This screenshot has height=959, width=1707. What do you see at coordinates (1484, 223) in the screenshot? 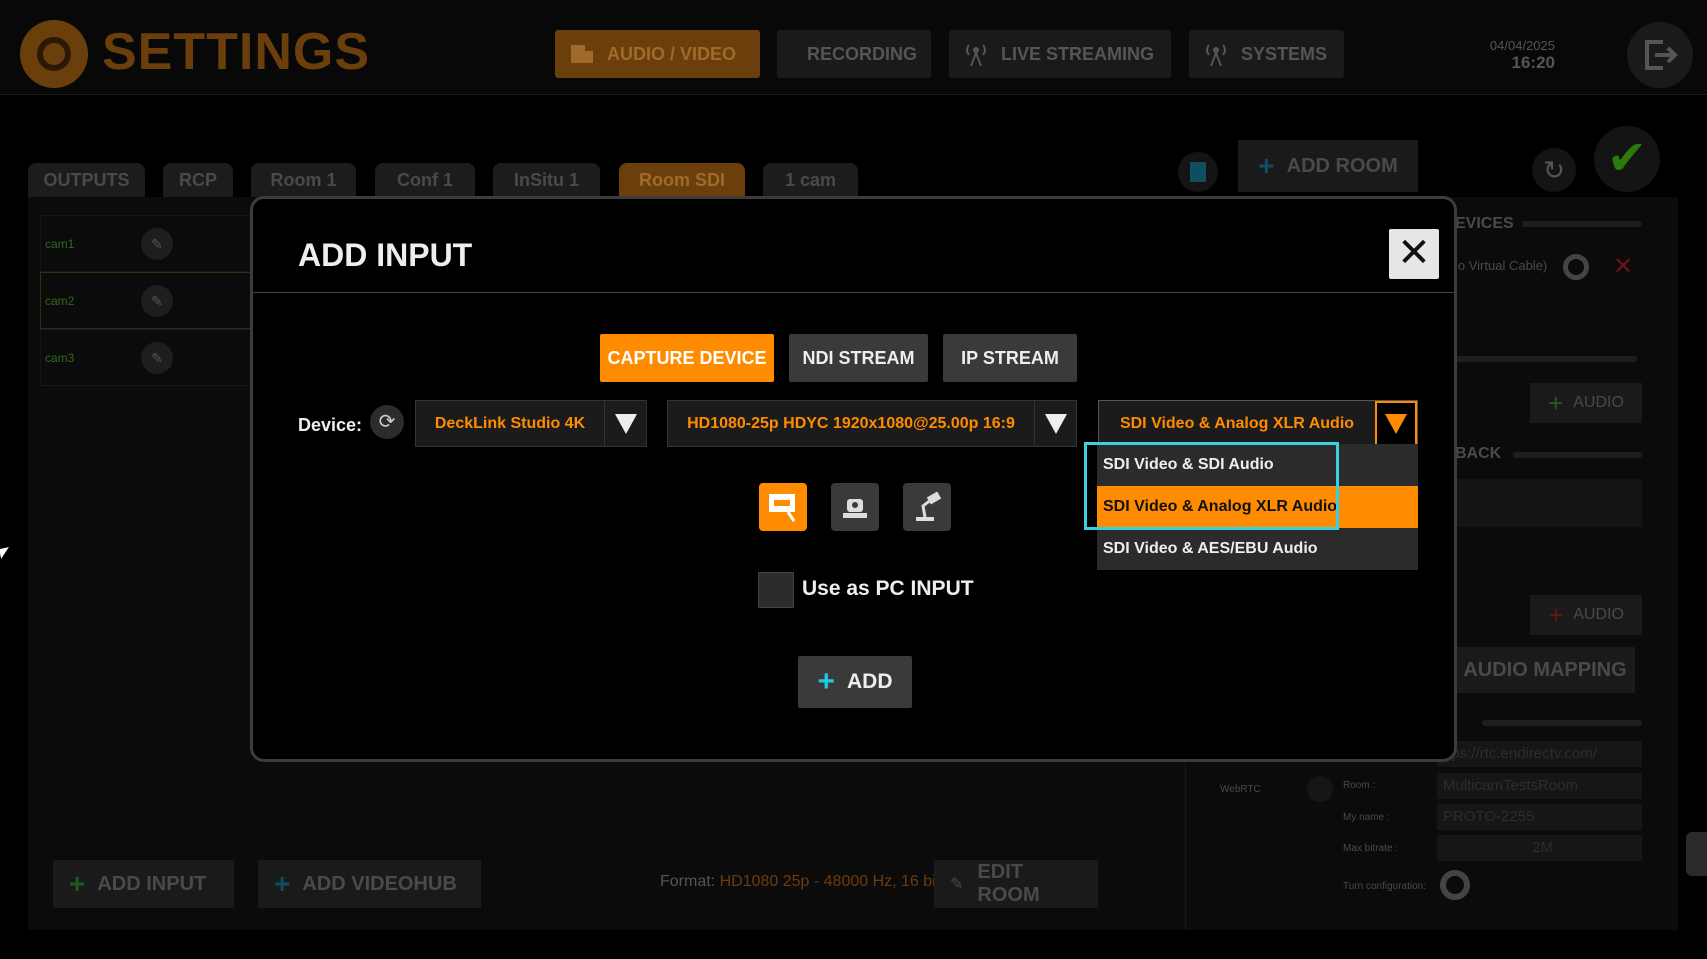
I see `devices-heading: EVICES` at bounding box center [1484, 223].